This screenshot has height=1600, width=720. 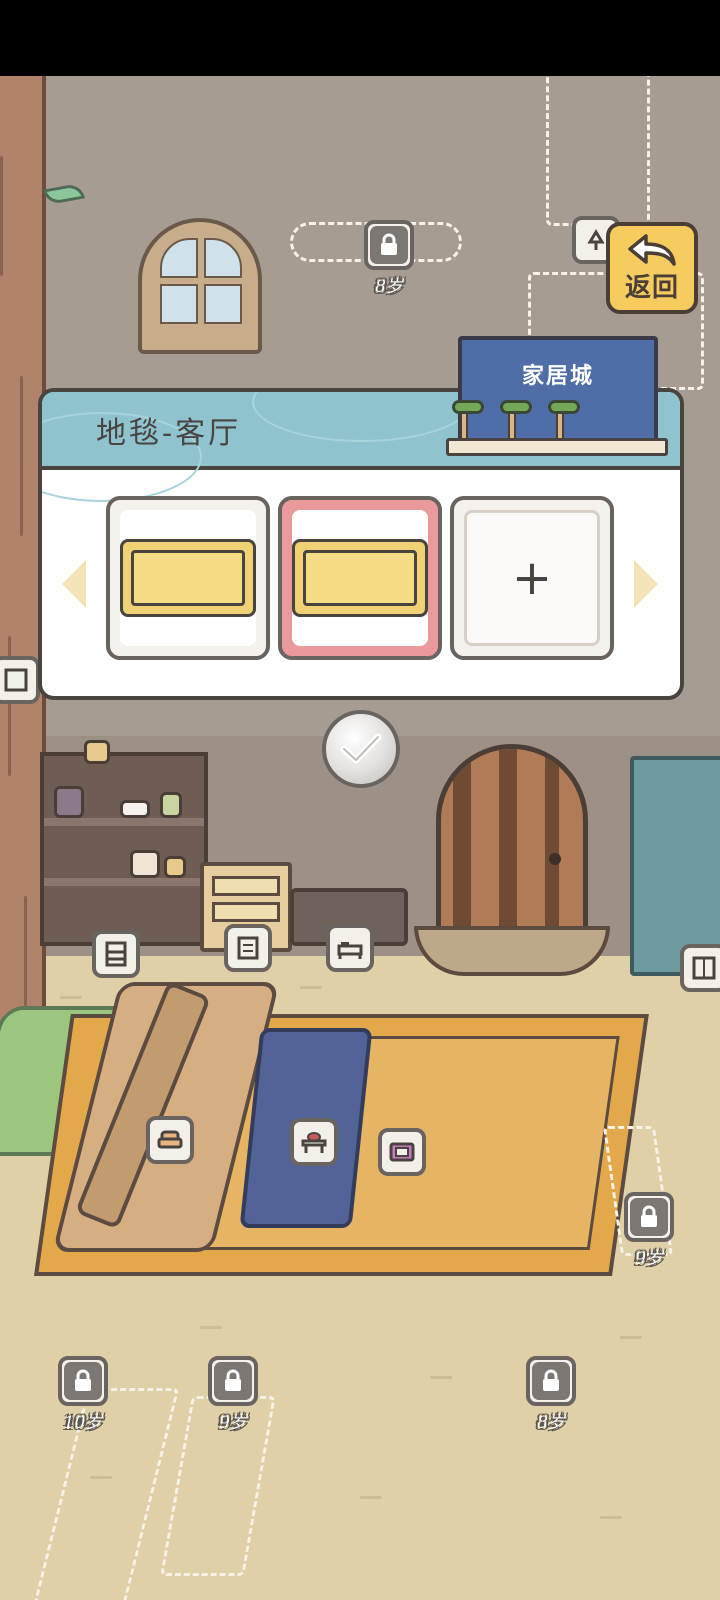 I want to click on checkmark-icon, so click(x=361, y=748).